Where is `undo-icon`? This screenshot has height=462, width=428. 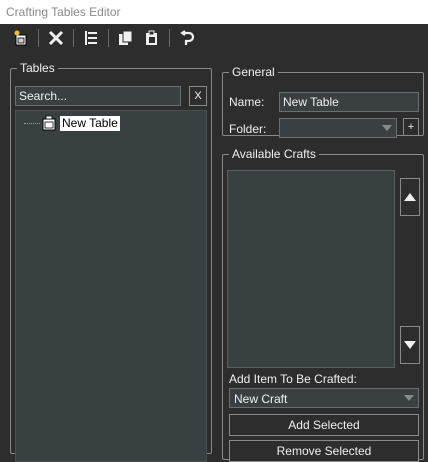
undo-icon is located at coordinates (187, 37).